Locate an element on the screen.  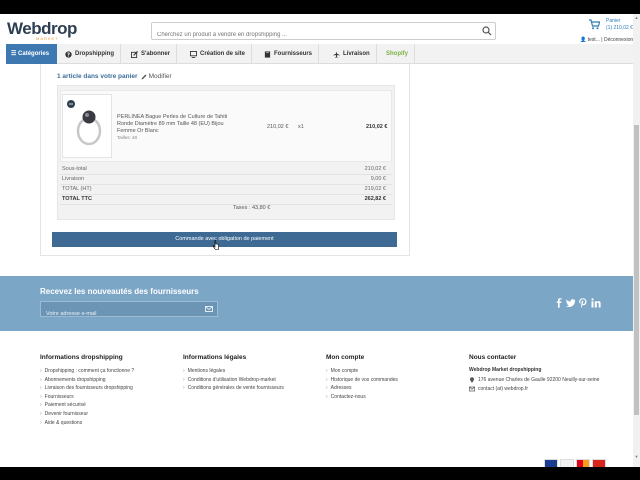
footer-link: Aide & questions is located at coordinates (87, 423).